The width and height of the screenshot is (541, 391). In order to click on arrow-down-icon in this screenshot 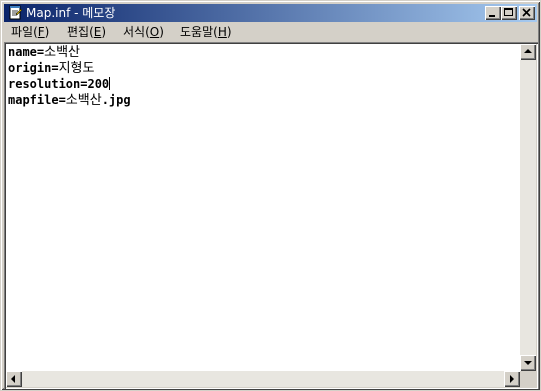, I will do `click(528, 363)`.